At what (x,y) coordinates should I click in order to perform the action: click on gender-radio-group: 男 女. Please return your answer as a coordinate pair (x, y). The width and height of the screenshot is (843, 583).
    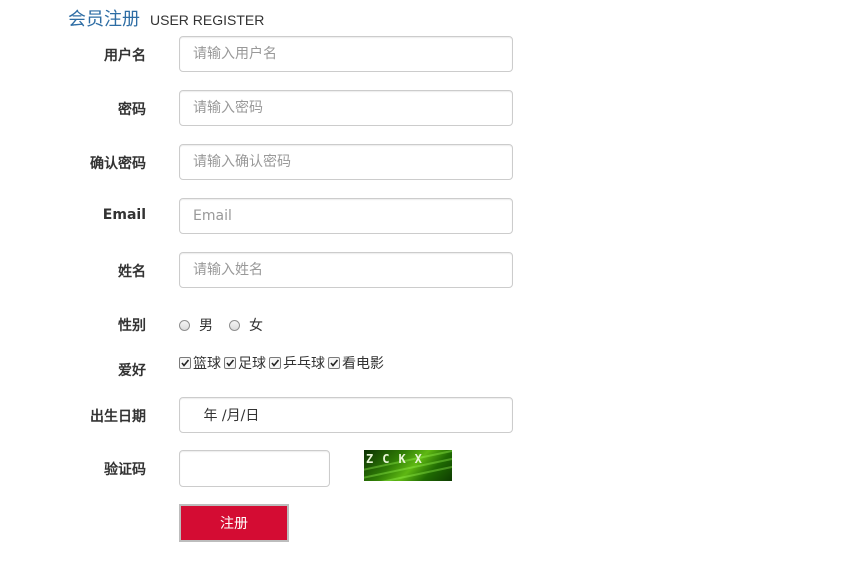
    Looking at the image, I should click on (229, 325).